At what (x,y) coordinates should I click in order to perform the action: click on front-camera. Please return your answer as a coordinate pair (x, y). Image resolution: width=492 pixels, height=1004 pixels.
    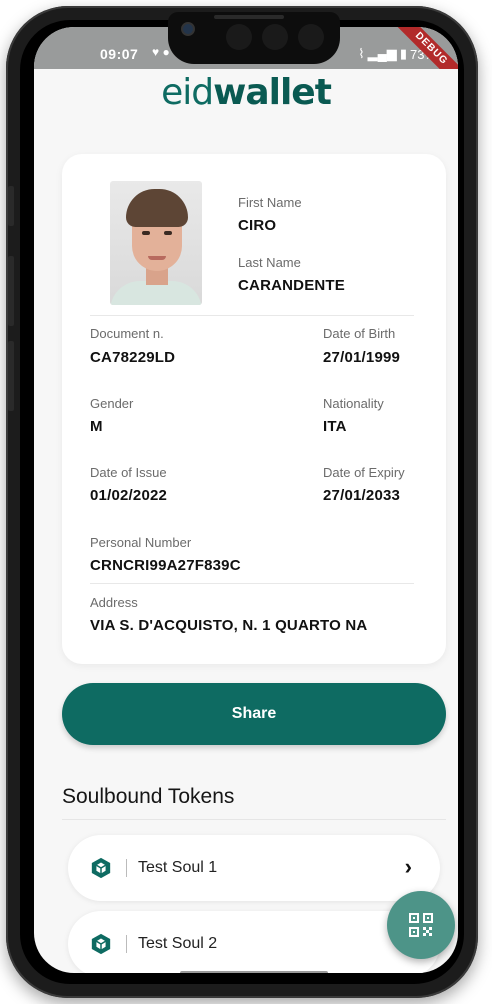
    Looking at the image, I should click on (188, 29).